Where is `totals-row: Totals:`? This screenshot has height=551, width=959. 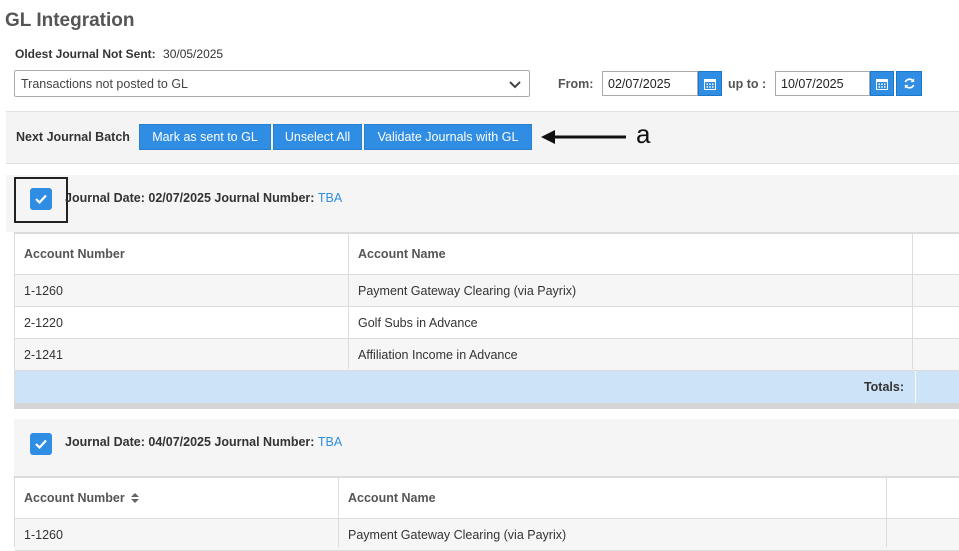 totals-row: Totals: is located at coordinates (487, 387).